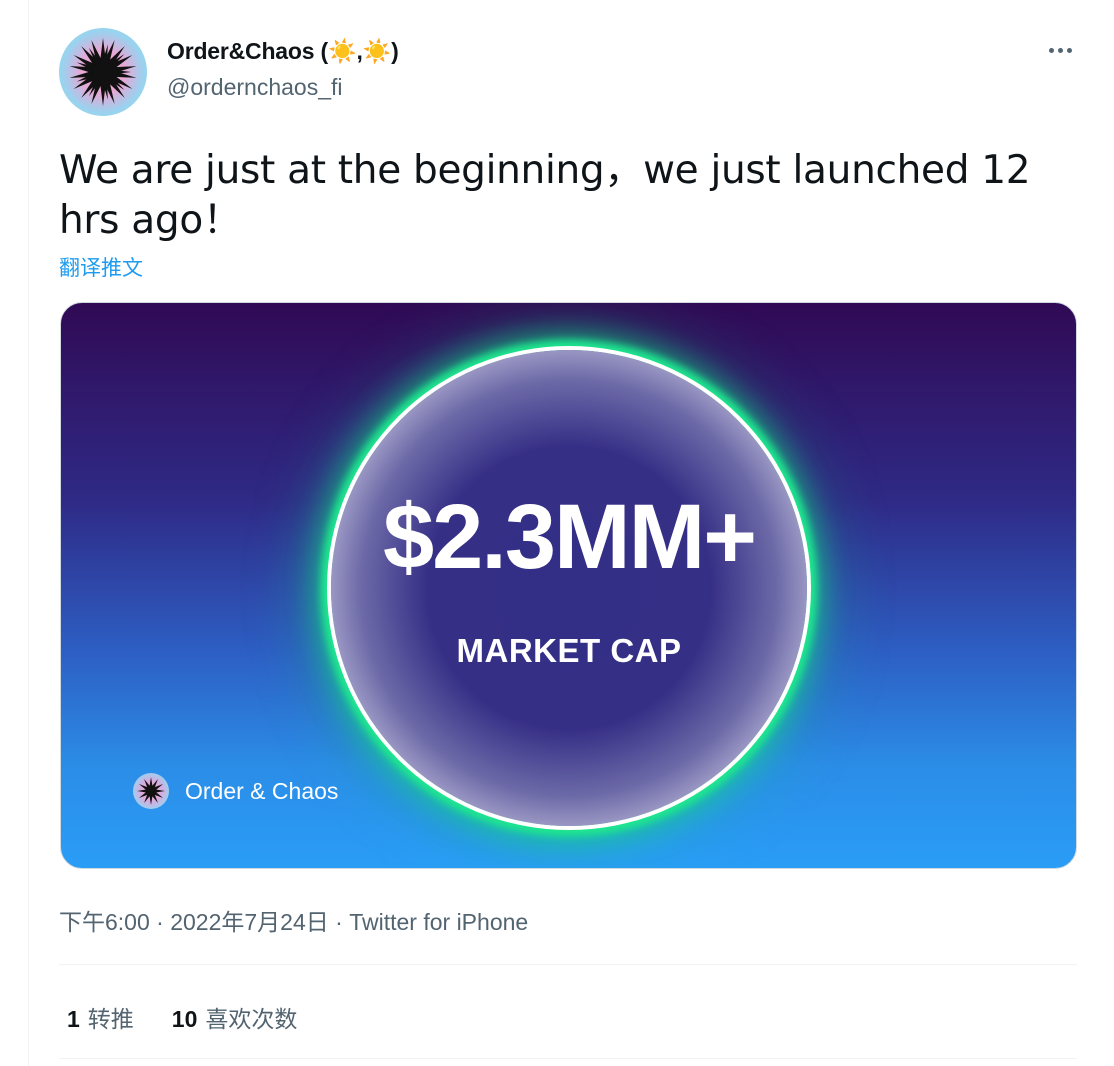  I want to click on likes-count: 10, so click(184, 1019).